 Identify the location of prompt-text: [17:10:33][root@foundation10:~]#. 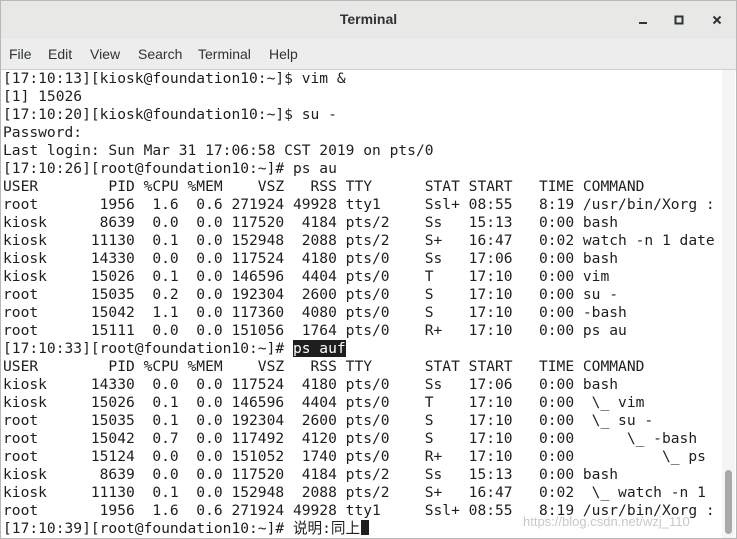
(148, 348).